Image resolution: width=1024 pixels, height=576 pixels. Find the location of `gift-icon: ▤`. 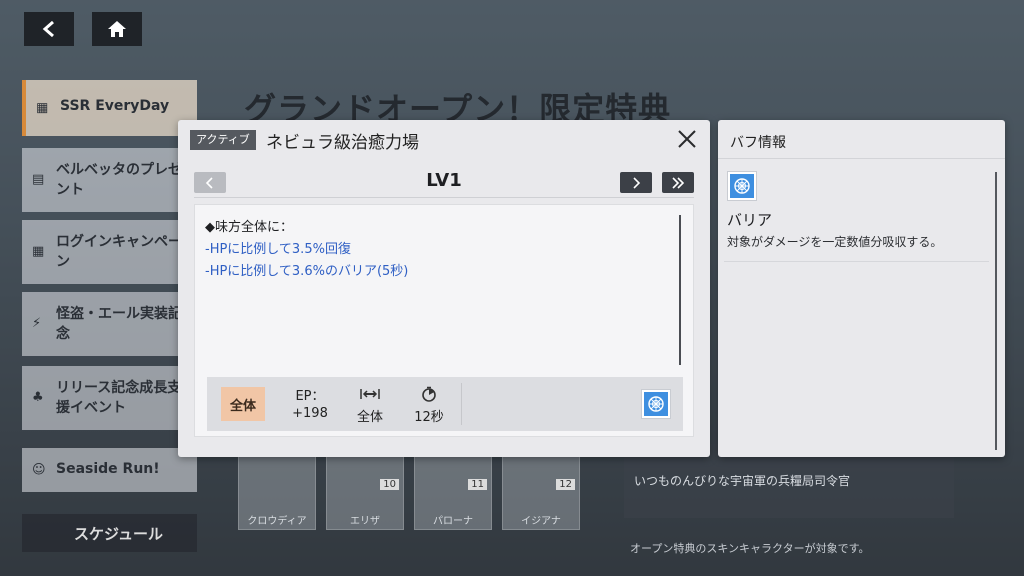

gift-icon: ▤ is located at coordinates (38, 179).